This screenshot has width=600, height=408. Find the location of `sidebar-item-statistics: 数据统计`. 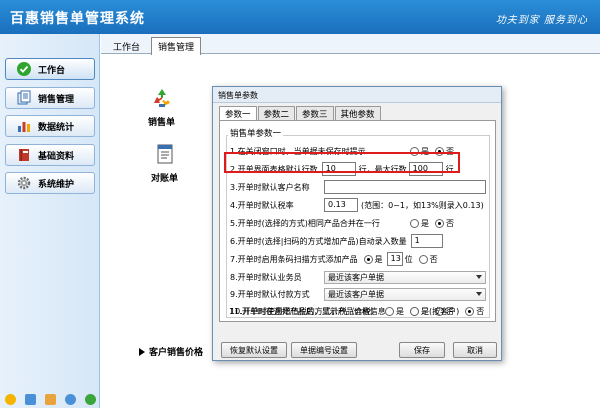

sidebar-item-statistics: 数据统计 is located at coordinates (50, 126).